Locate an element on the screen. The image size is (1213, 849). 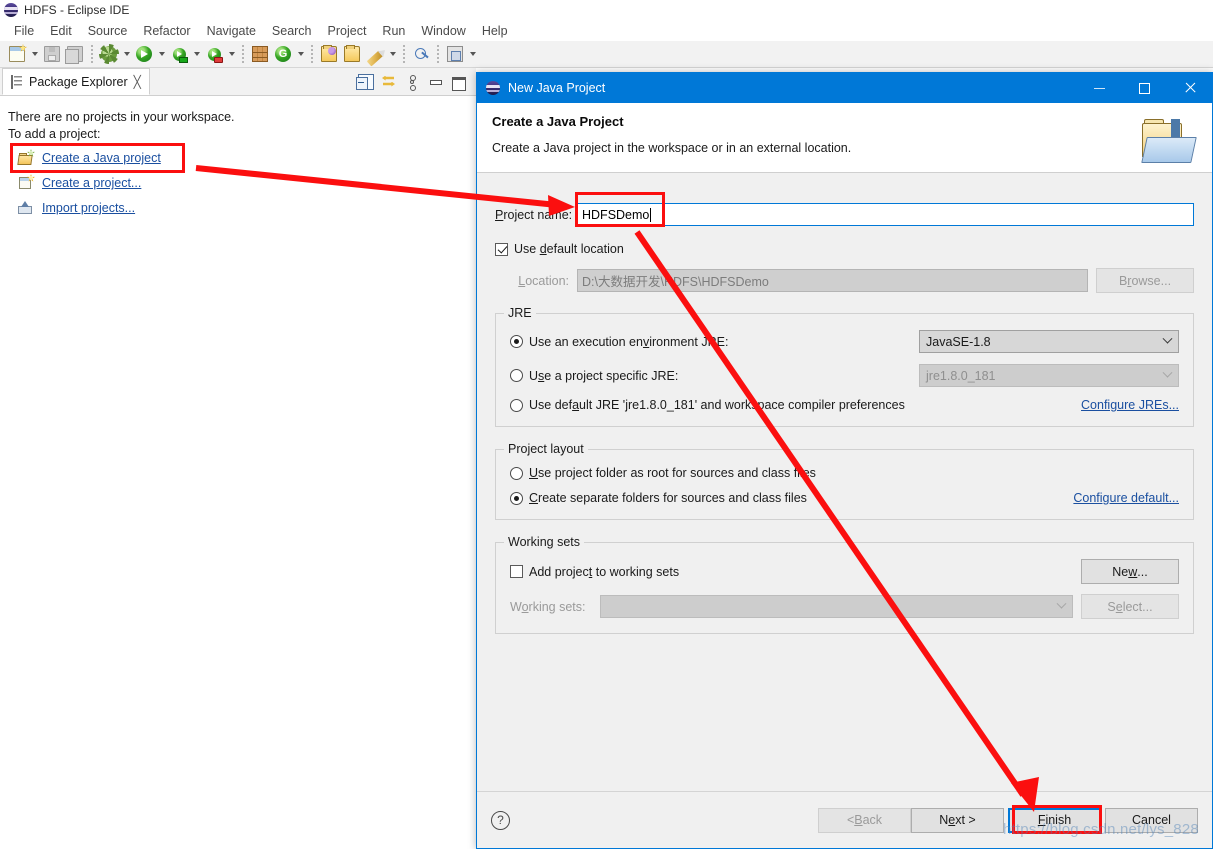
previous-annotation-icon is located at coordinates (455, 54).